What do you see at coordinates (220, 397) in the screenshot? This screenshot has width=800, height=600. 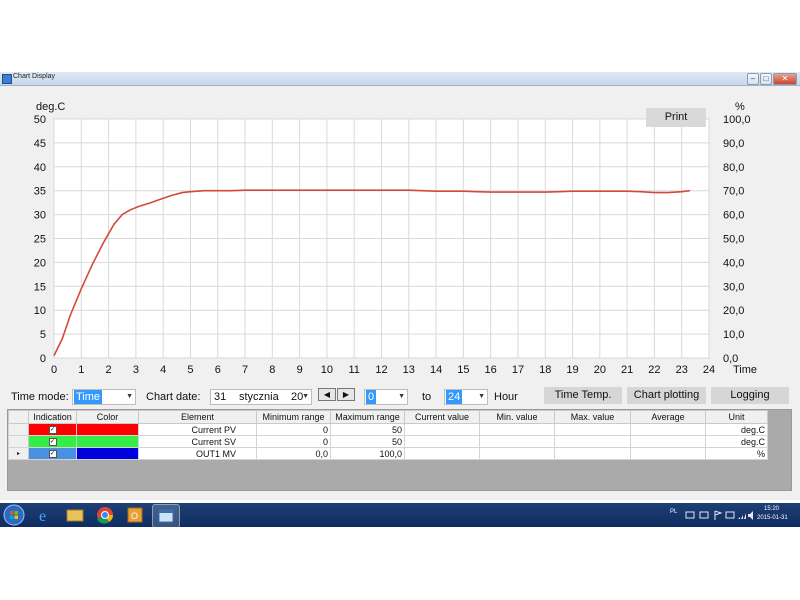 I see `date-day: 31` at bounding box center [220, 397].